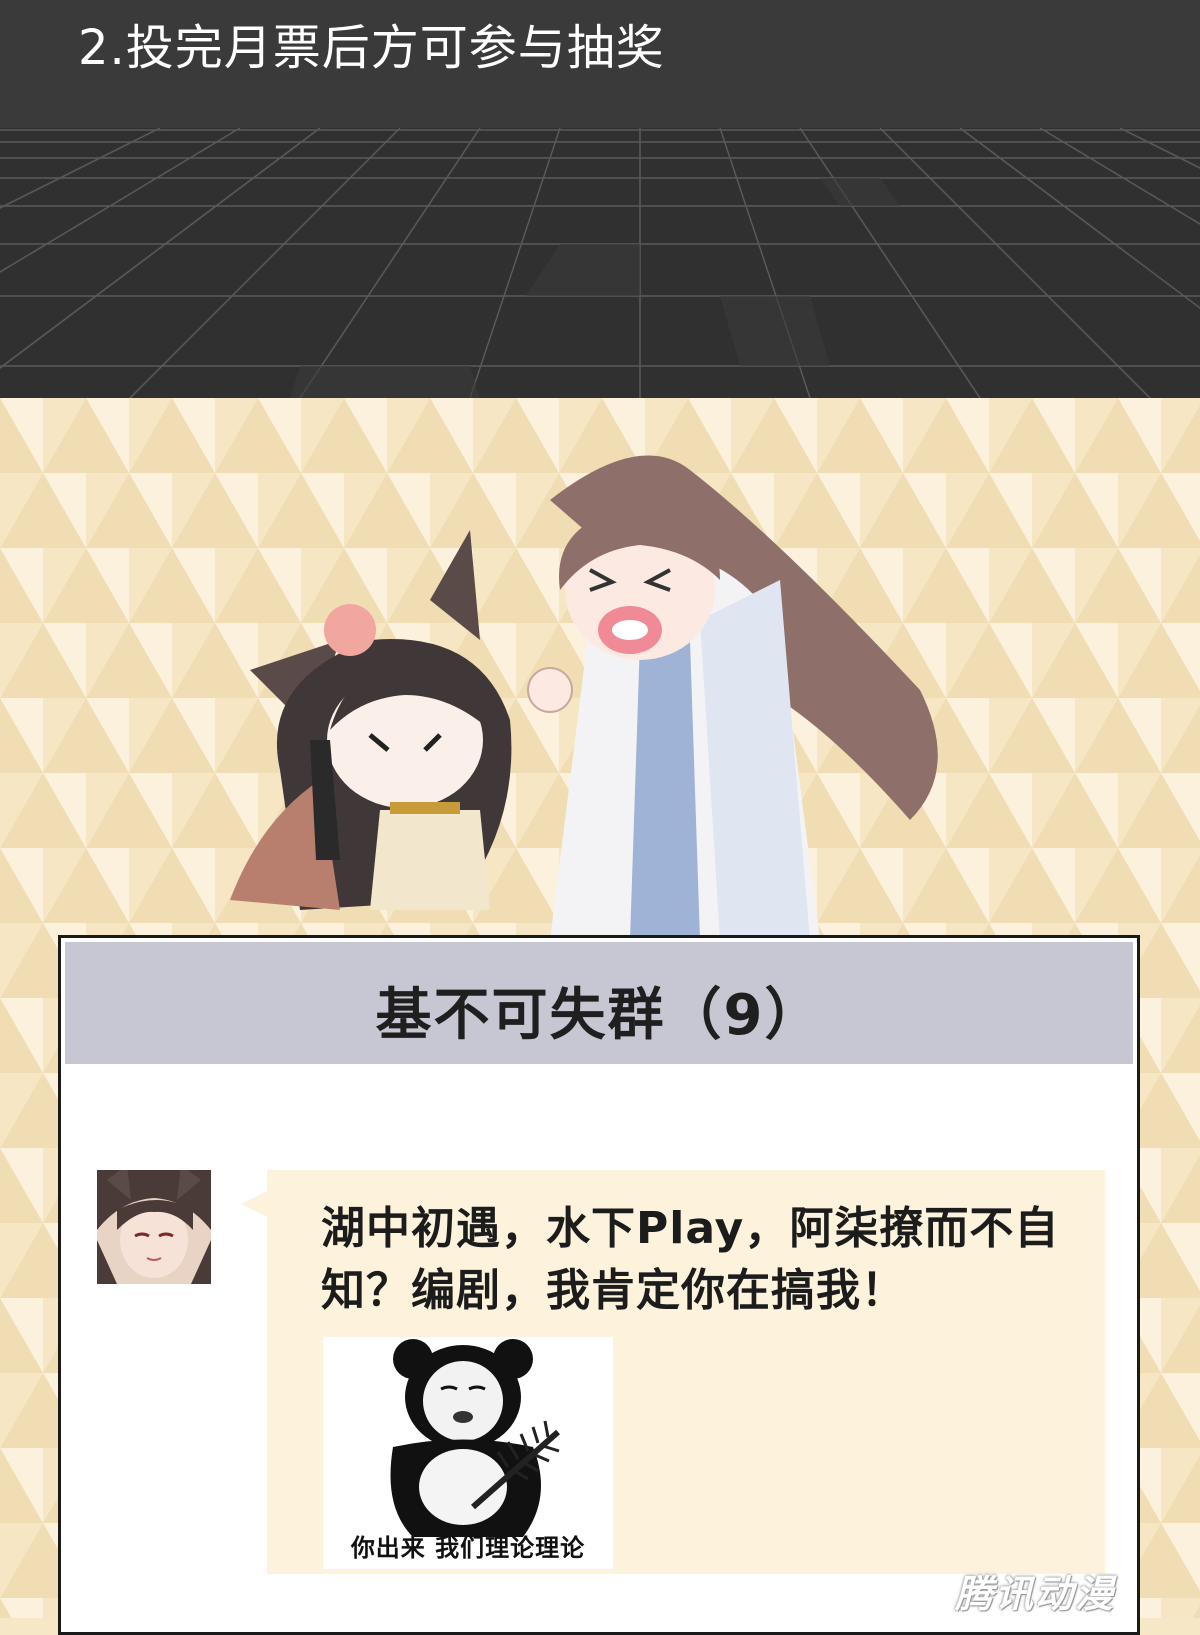  Describe the element at coordinates (468, 1548) in the screenshot. I see `sticker-caption: 你出来 我们理论理论` at that location.